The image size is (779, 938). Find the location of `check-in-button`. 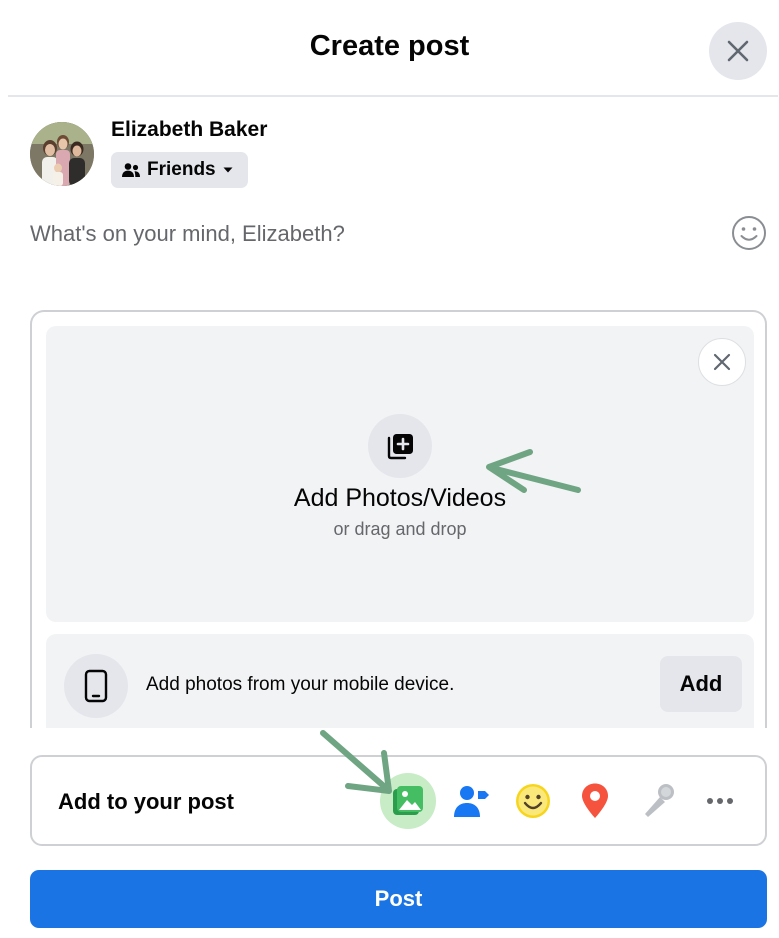

check-in-button is located at coordinates (595, 801).